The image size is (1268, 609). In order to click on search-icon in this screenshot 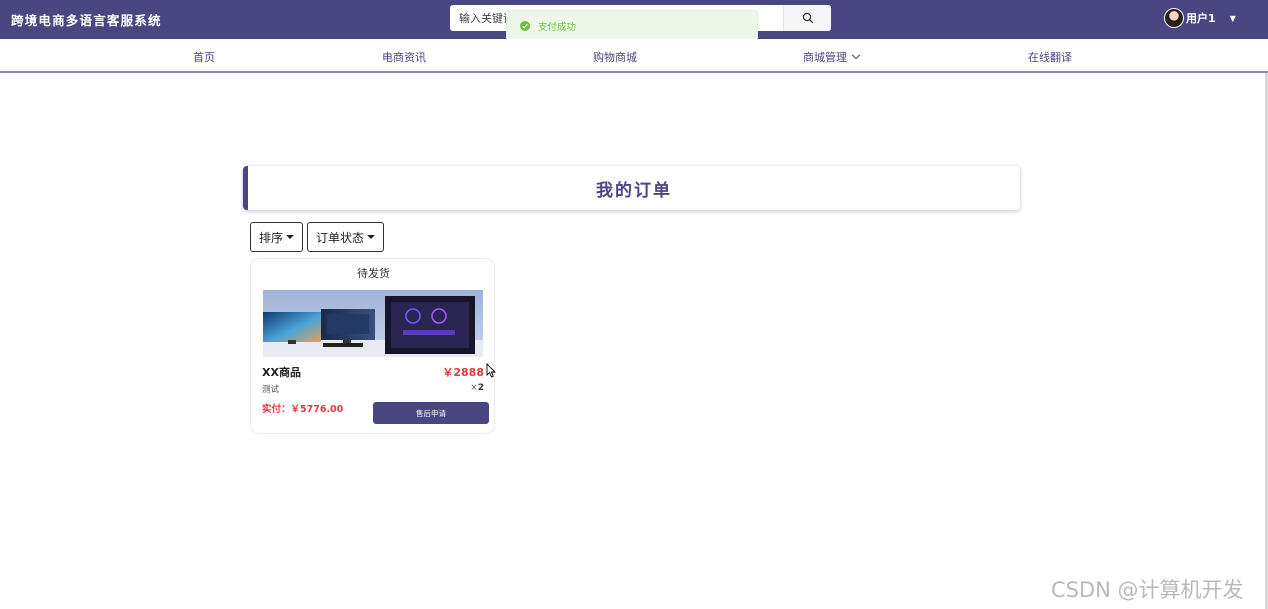, I will do `click(807, 18)`.